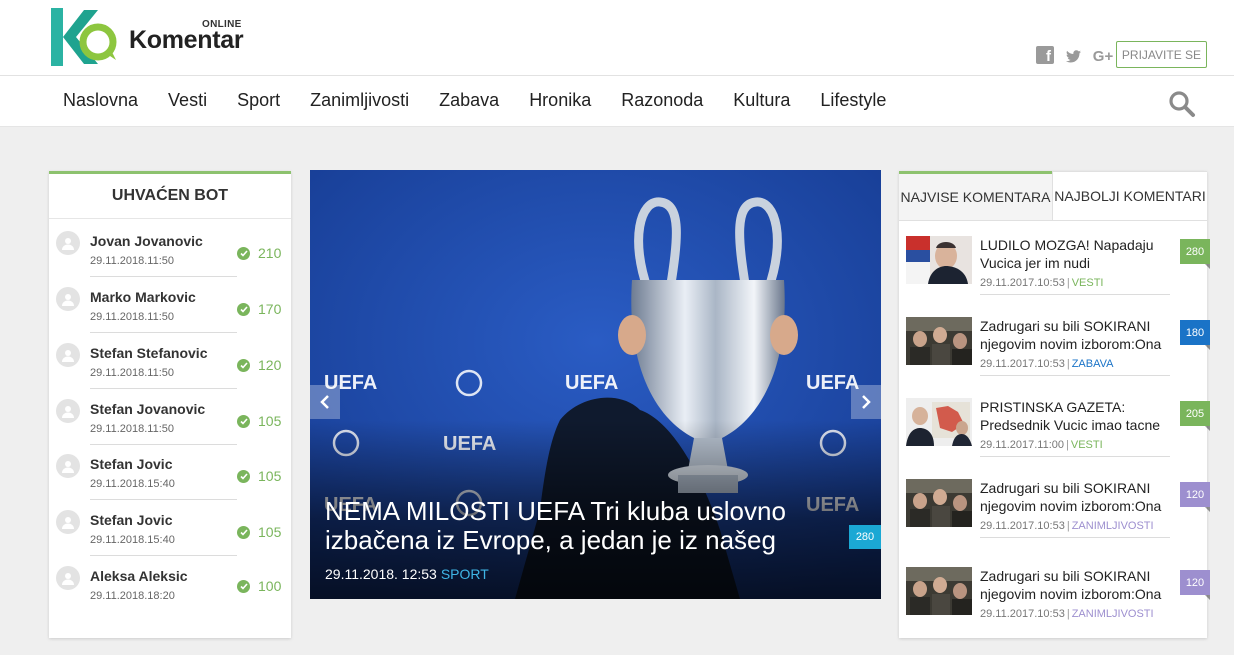  What do you see at coordinates (866, 402) in the screenshot?
I see `next-slide-button` at bounding box center [866, 402].